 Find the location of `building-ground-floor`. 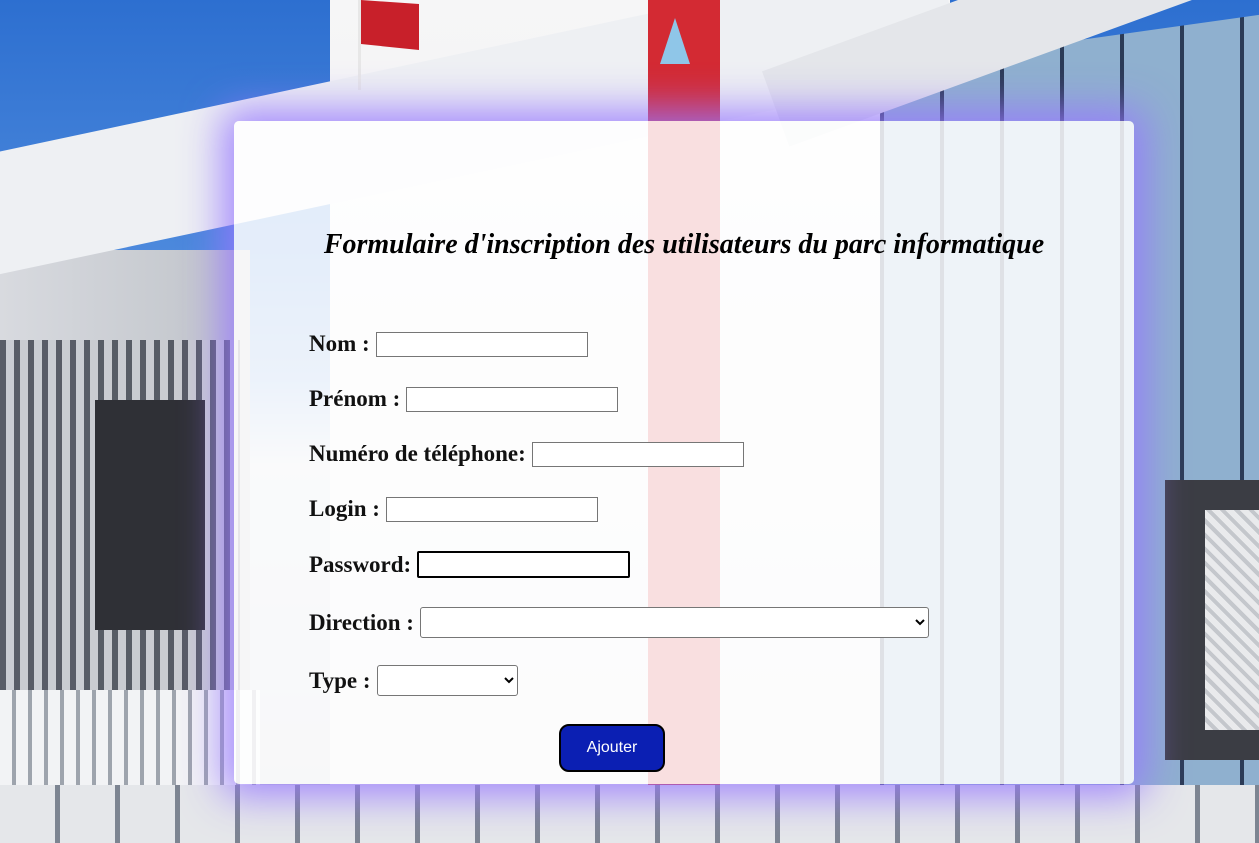

building-ground-floor is located at coordinates (629, 814).